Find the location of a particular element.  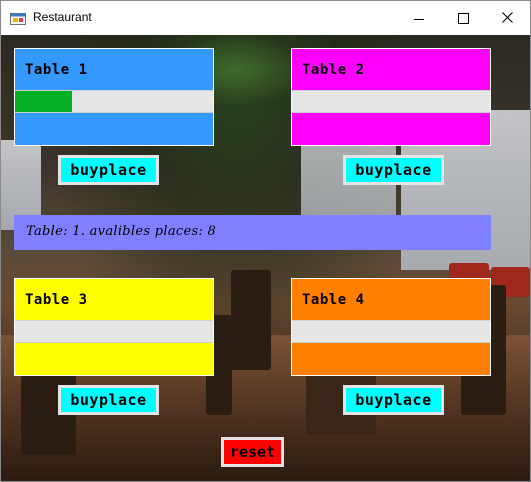

table-4-buyplace-button: buyplace is located at coordinates (393, 400).